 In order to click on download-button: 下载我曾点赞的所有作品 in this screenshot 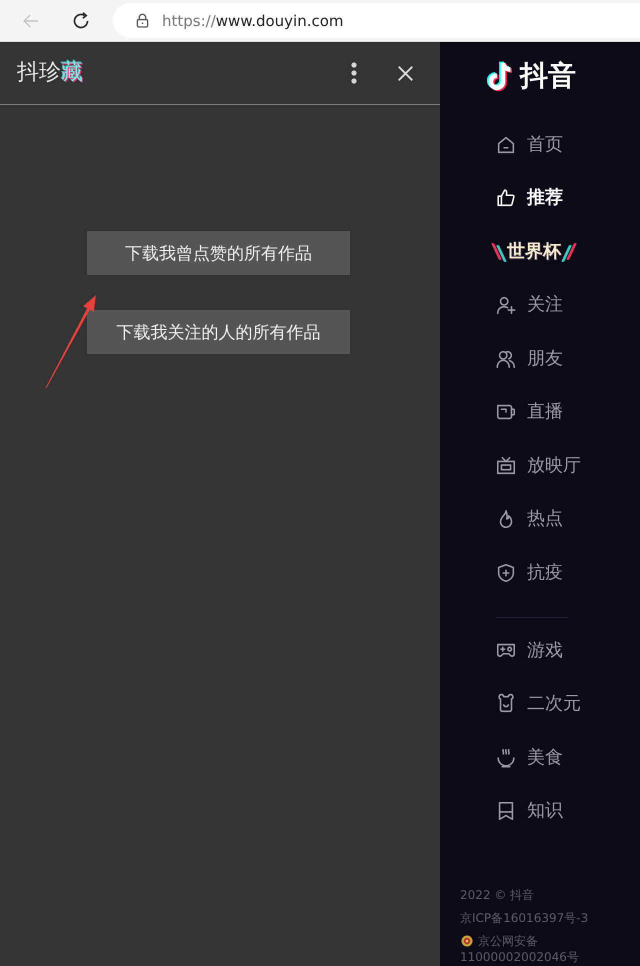, I will do `click(218, 253)`.